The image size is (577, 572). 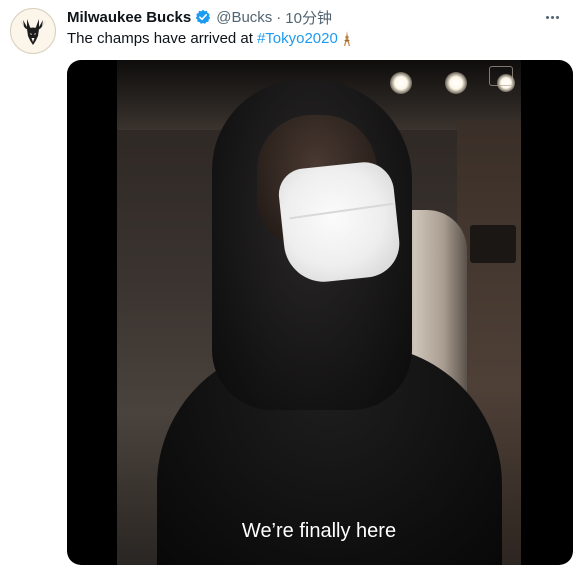 I want to click on watermark-logo-icon, so click(x=501, y=76).